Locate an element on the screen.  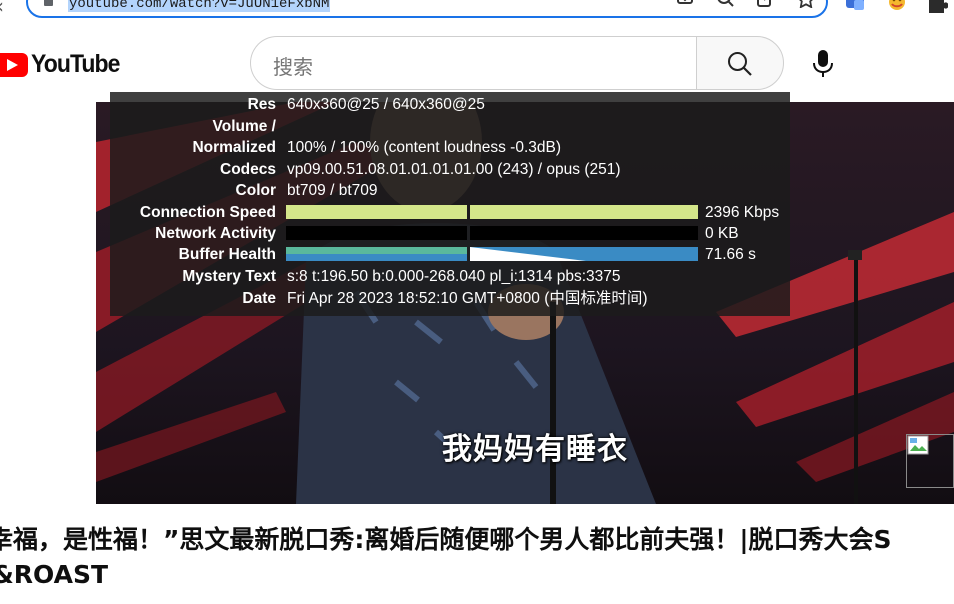
youtube-logo: YouTube is located at coordinates (63, 64).